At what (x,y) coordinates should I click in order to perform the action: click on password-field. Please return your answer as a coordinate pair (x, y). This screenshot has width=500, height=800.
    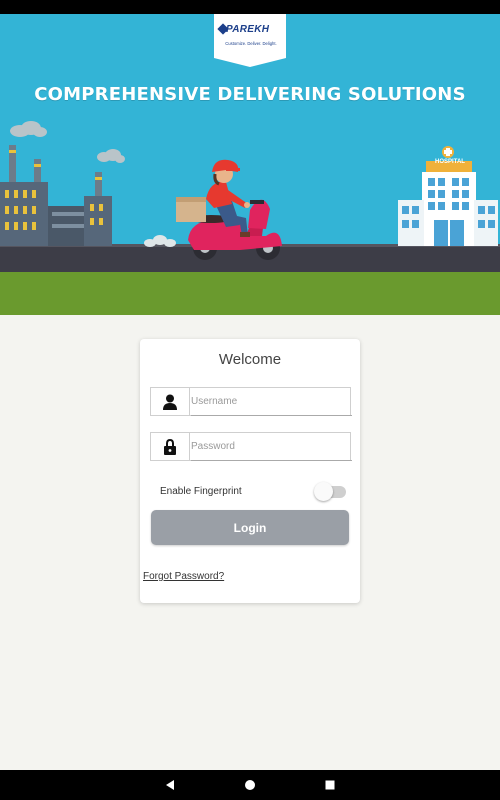
    Looking at the image, I should click on (251, 446).